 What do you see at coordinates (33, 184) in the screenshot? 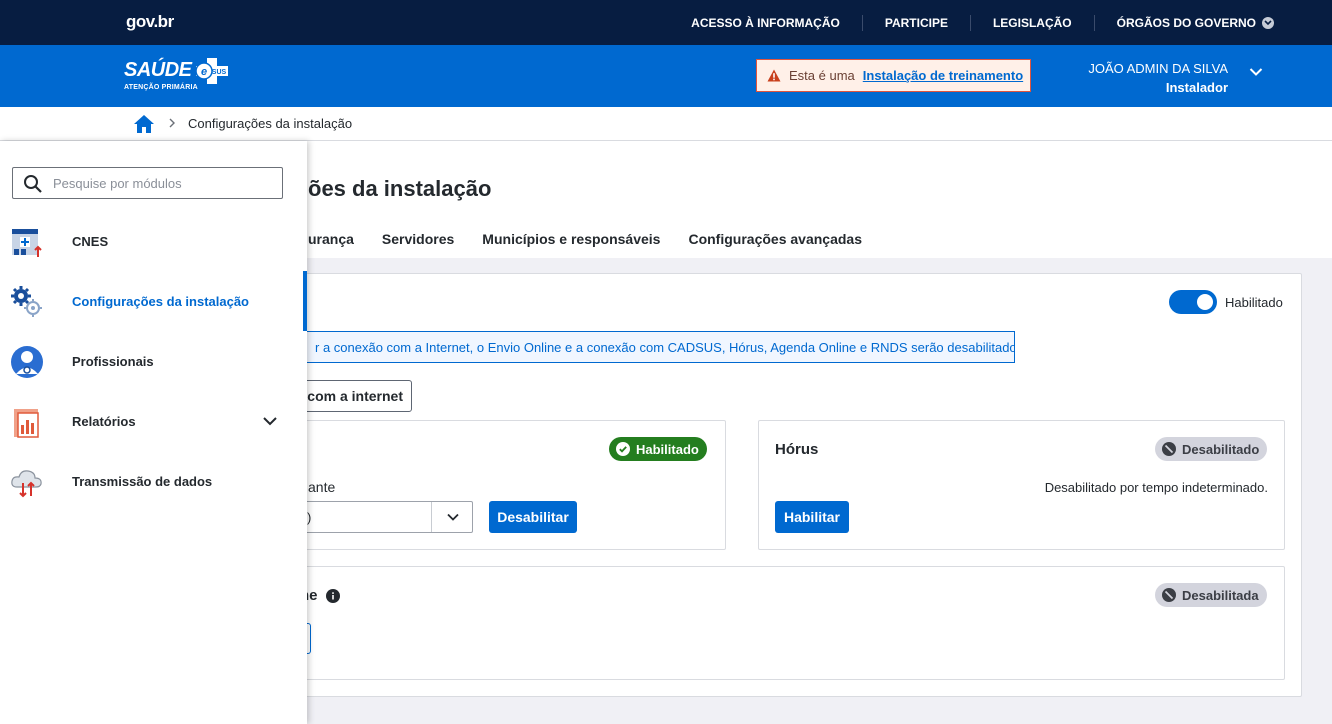
I see `search-icon` at bounding box center [33, 184].